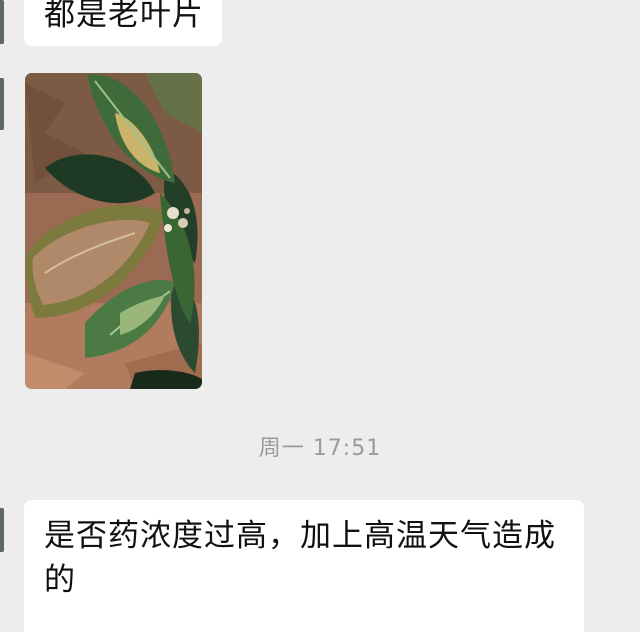  I want to click on message-image, so click(113, 231).